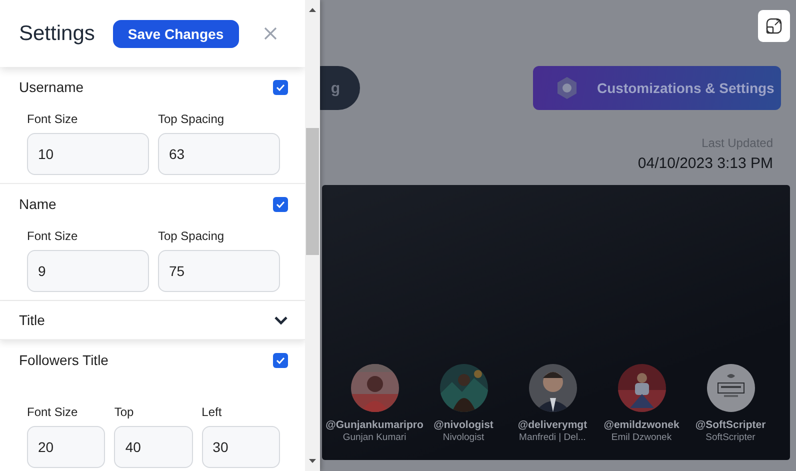 This screenshot has height=471, width=796. Describe the element at coordinates (553, 425) in the screenshot. I see `profile-handle: @deliverymgt` at that location.